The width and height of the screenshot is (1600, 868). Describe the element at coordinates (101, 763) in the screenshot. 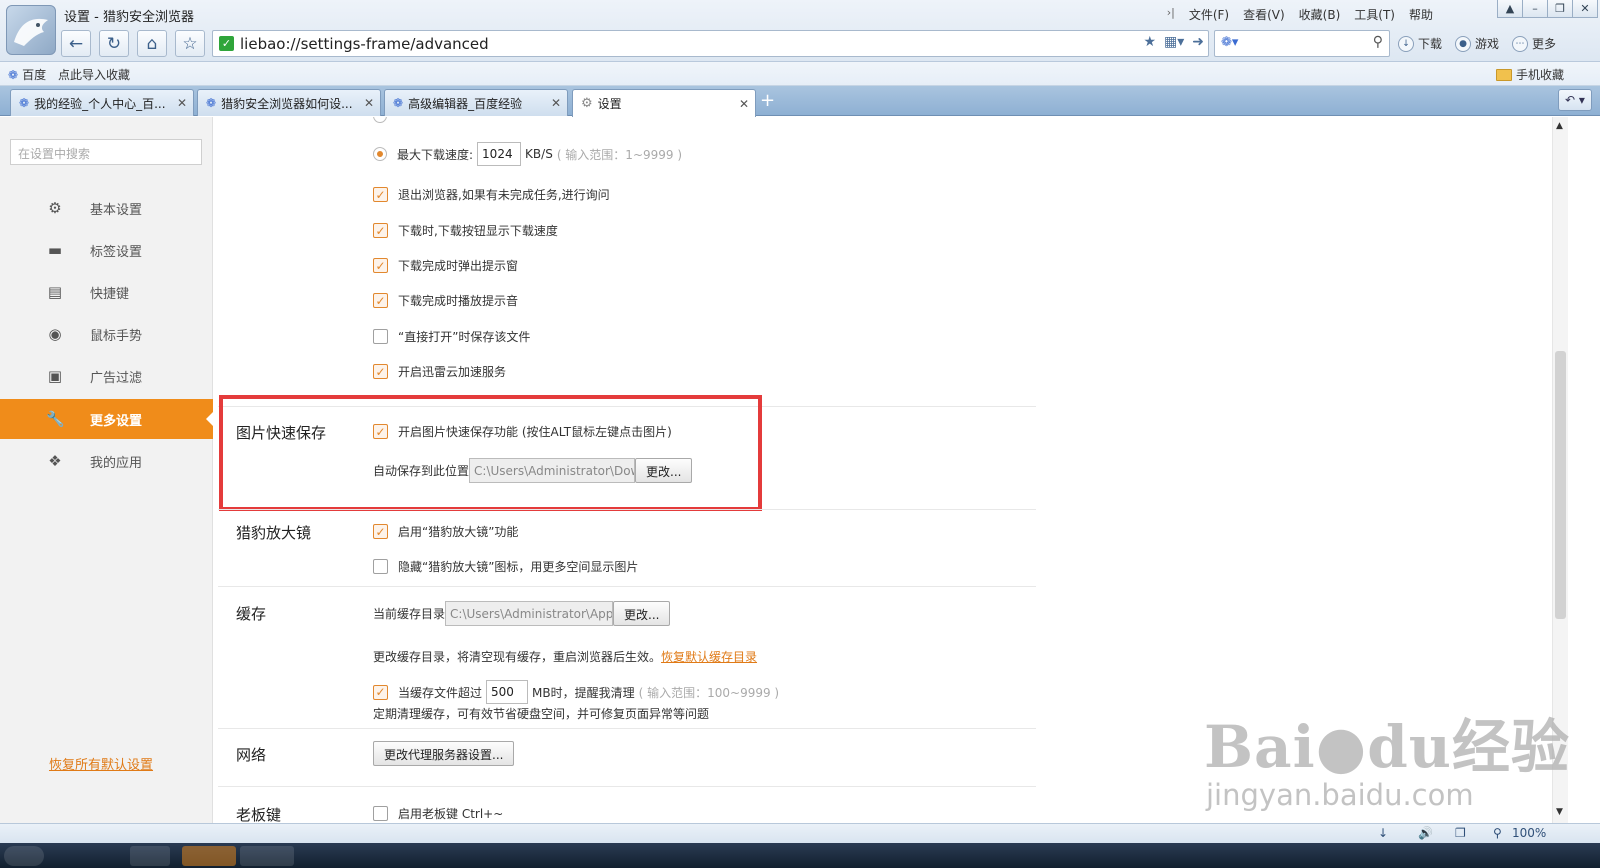

I see `reset-all-defaults-link: 恢复所有默认设置` at that location.